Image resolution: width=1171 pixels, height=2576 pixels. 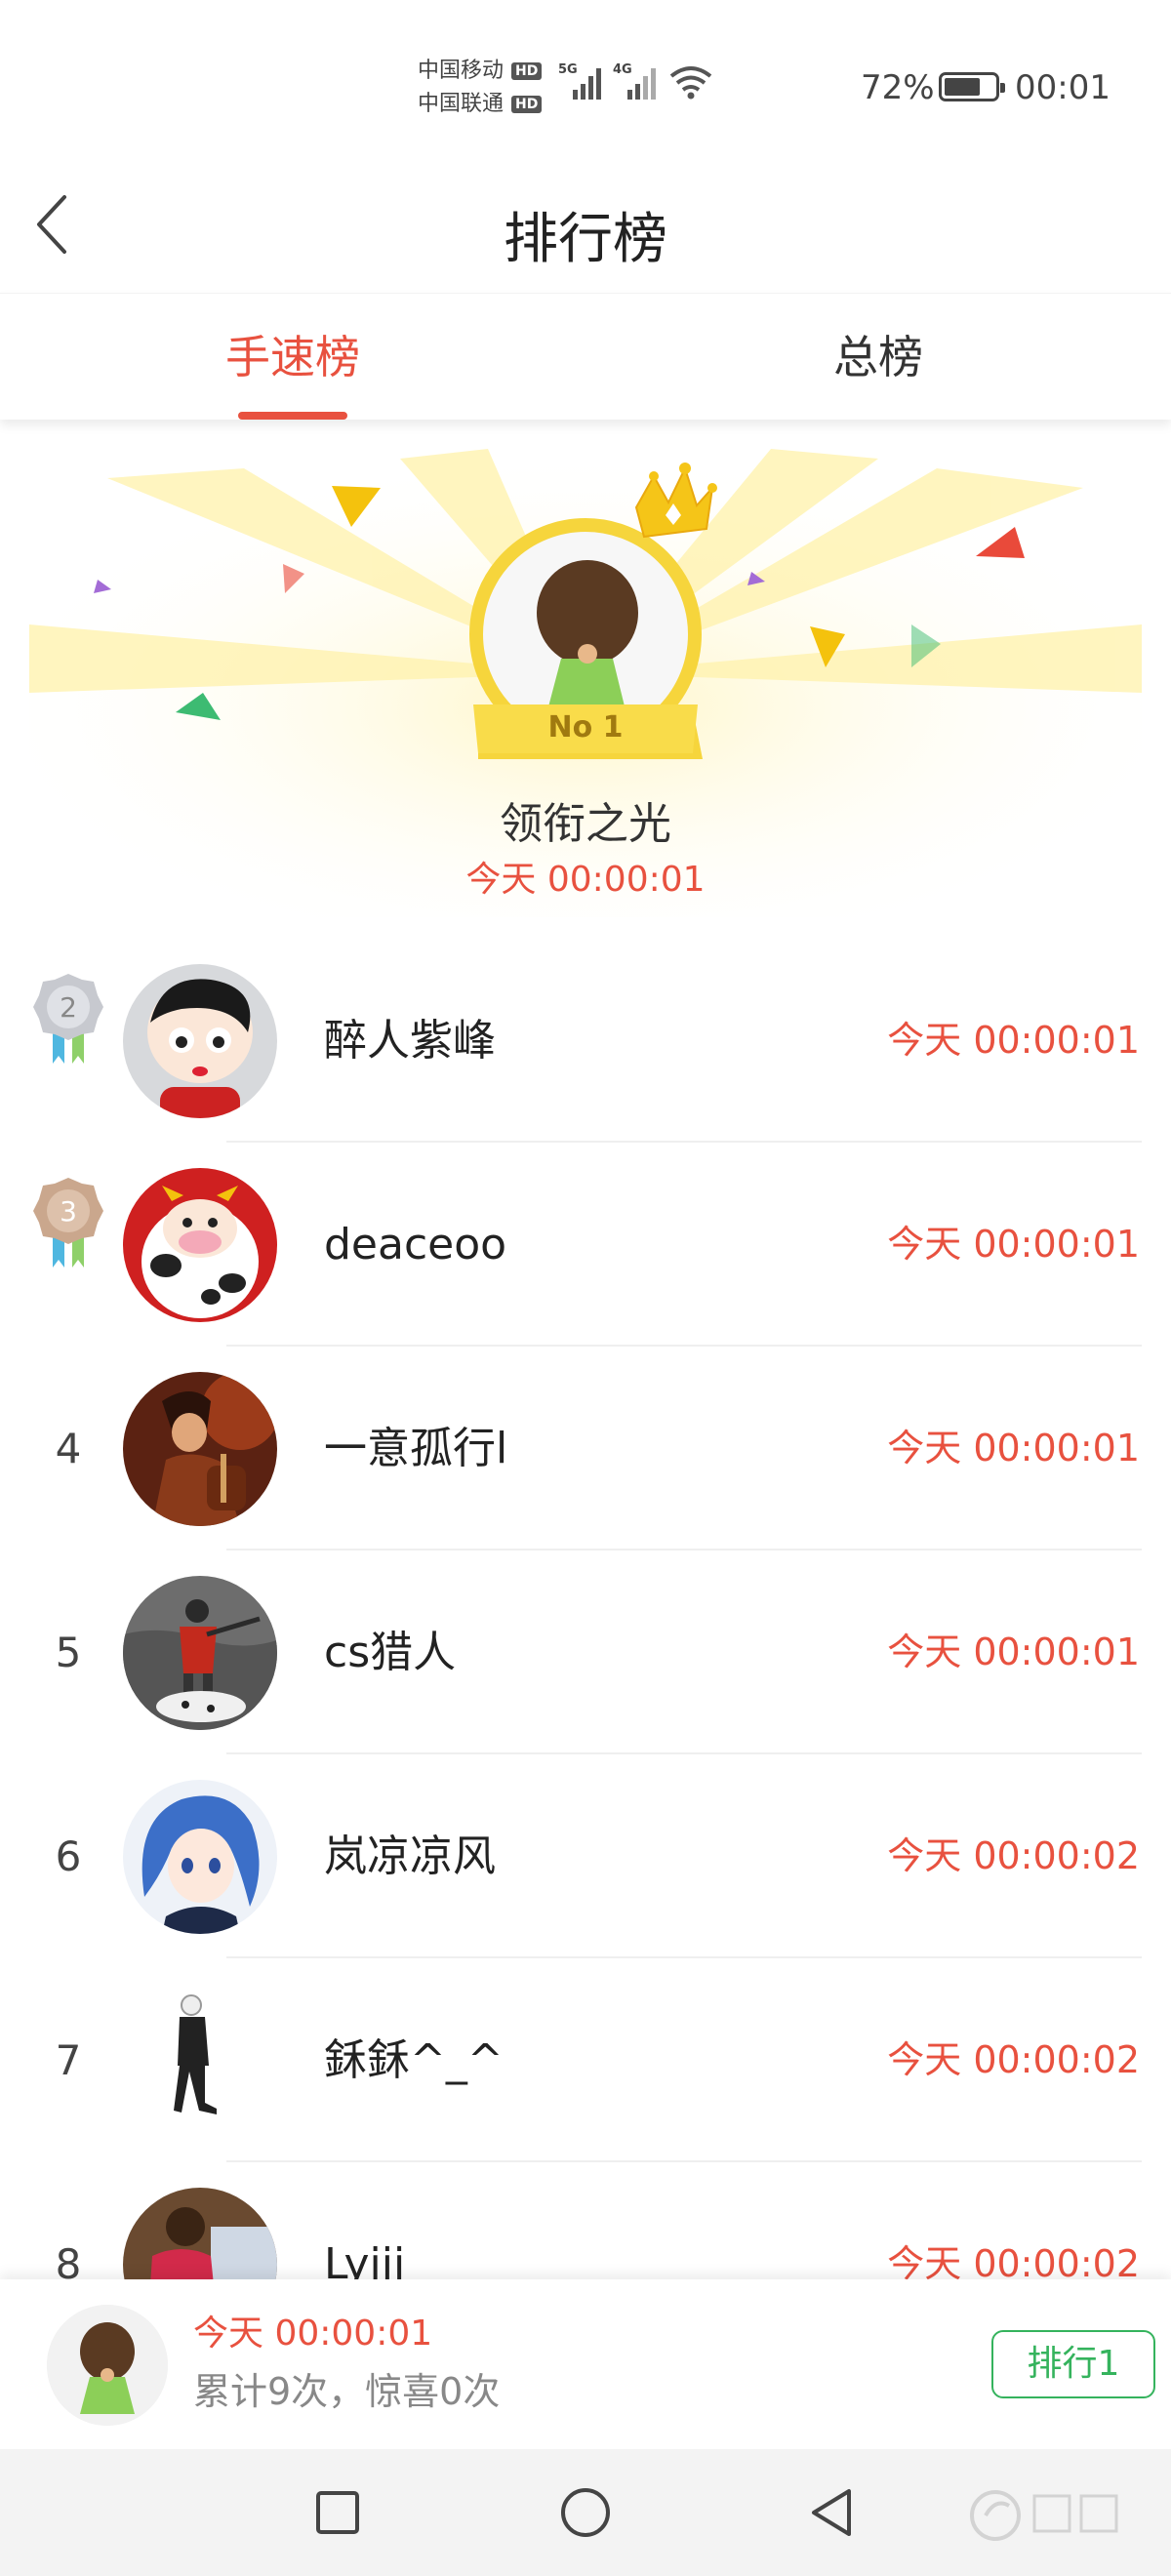 I want to click on list-item: 3 deaceoo 今天 00:00:01, so click(x=585, y=1245).